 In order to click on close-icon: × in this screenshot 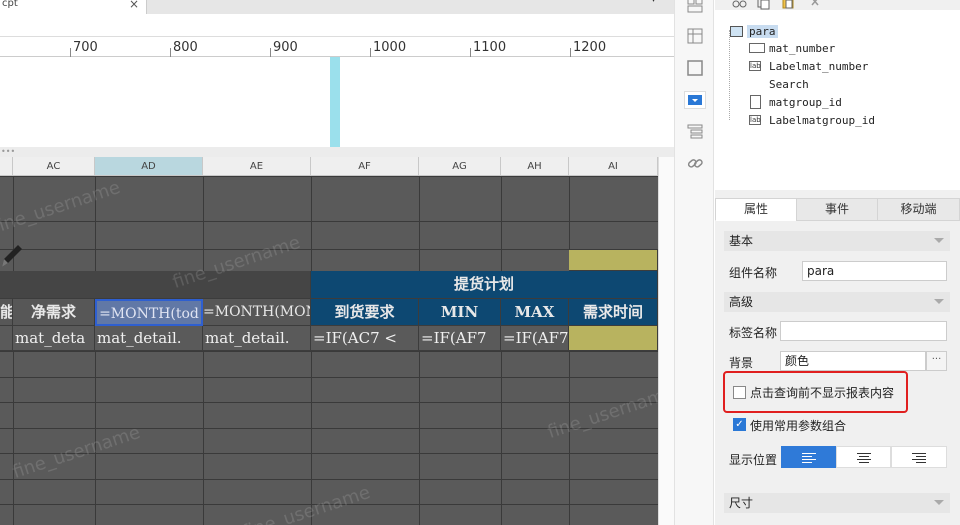, I will do `click(134, 5)`.